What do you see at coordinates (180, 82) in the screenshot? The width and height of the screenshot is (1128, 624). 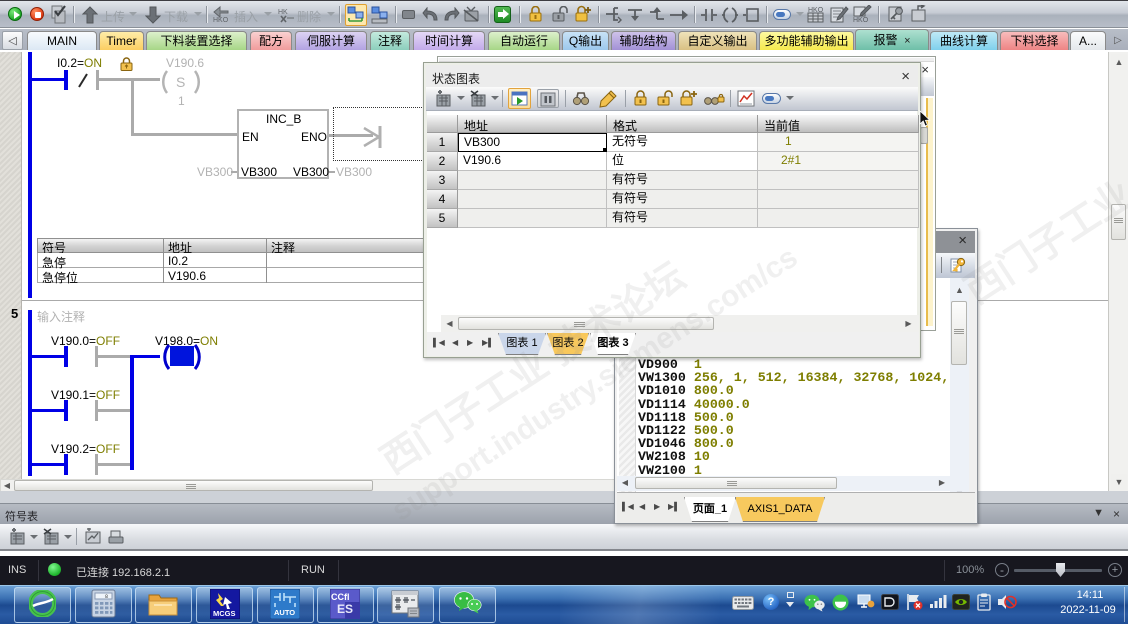 I see `svg-text: S` at bounding box center [180, 82].